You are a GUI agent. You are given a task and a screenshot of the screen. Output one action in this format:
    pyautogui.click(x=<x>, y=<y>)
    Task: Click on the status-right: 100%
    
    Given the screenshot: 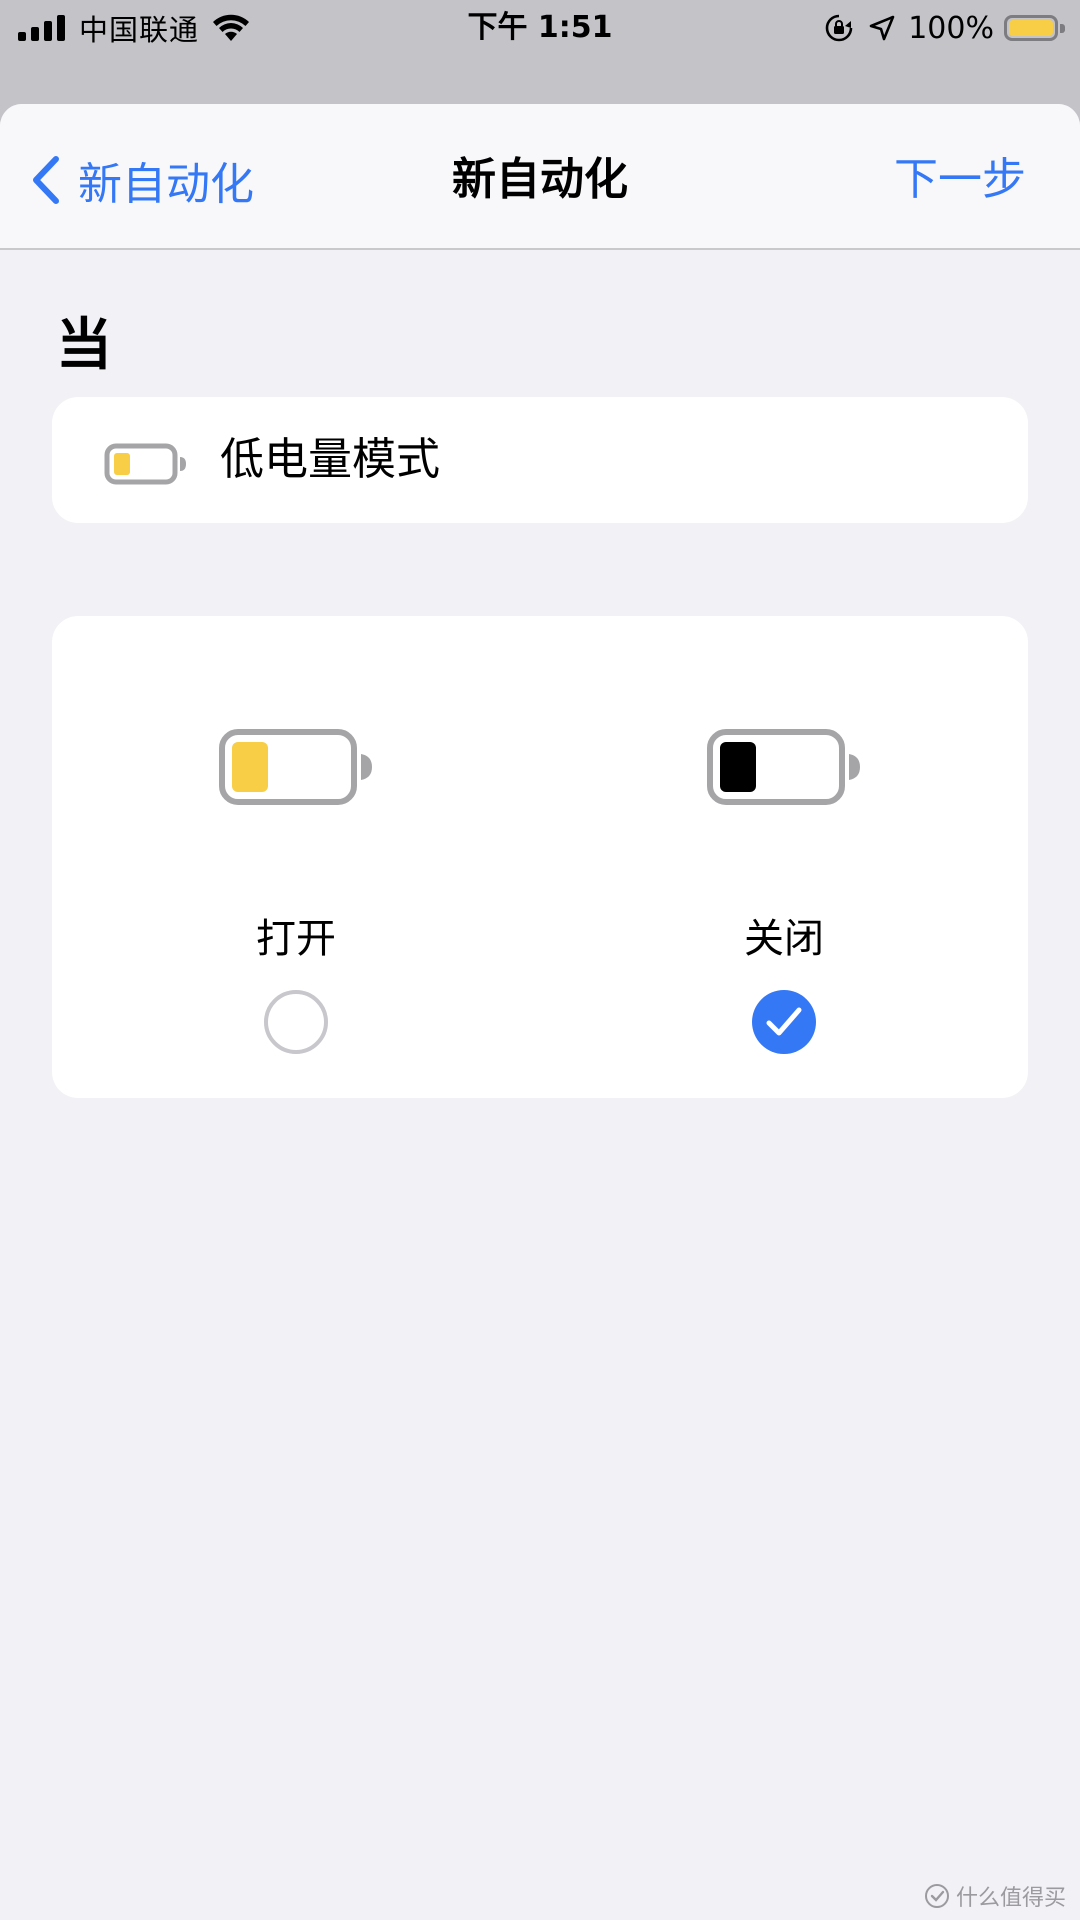 What is the action you would take?
    pyautogui.click(x=945, y=28)
    